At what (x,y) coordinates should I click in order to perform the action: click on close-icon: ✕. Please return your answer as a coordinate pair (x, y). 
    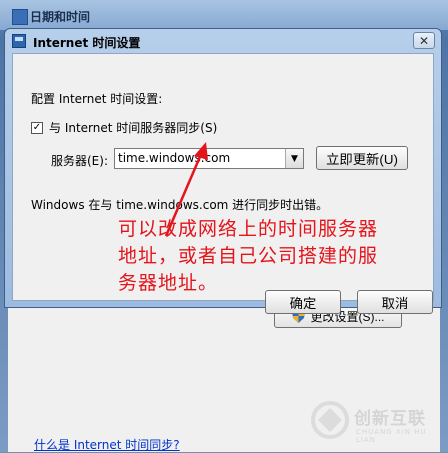
    Looking at the image, I should click on (424, 40).